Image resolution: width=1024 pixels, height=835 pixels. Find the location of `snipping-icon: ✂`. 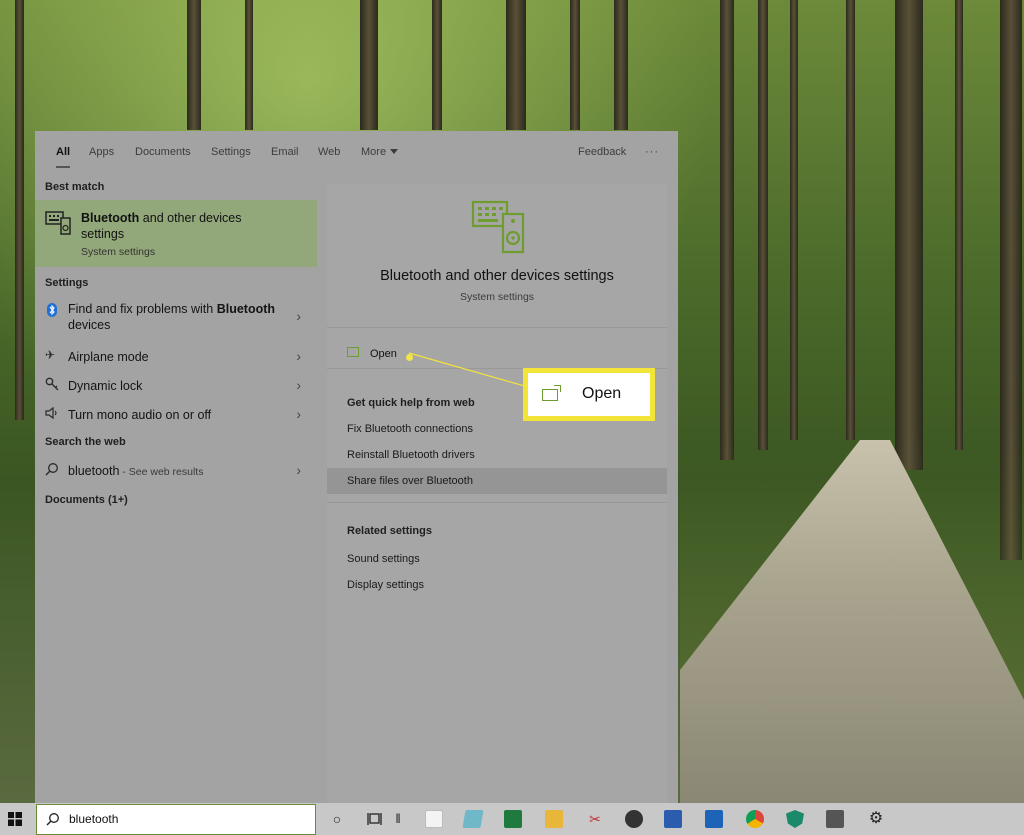

snipping-icon: ✂ is located at coordinates (595, 819).